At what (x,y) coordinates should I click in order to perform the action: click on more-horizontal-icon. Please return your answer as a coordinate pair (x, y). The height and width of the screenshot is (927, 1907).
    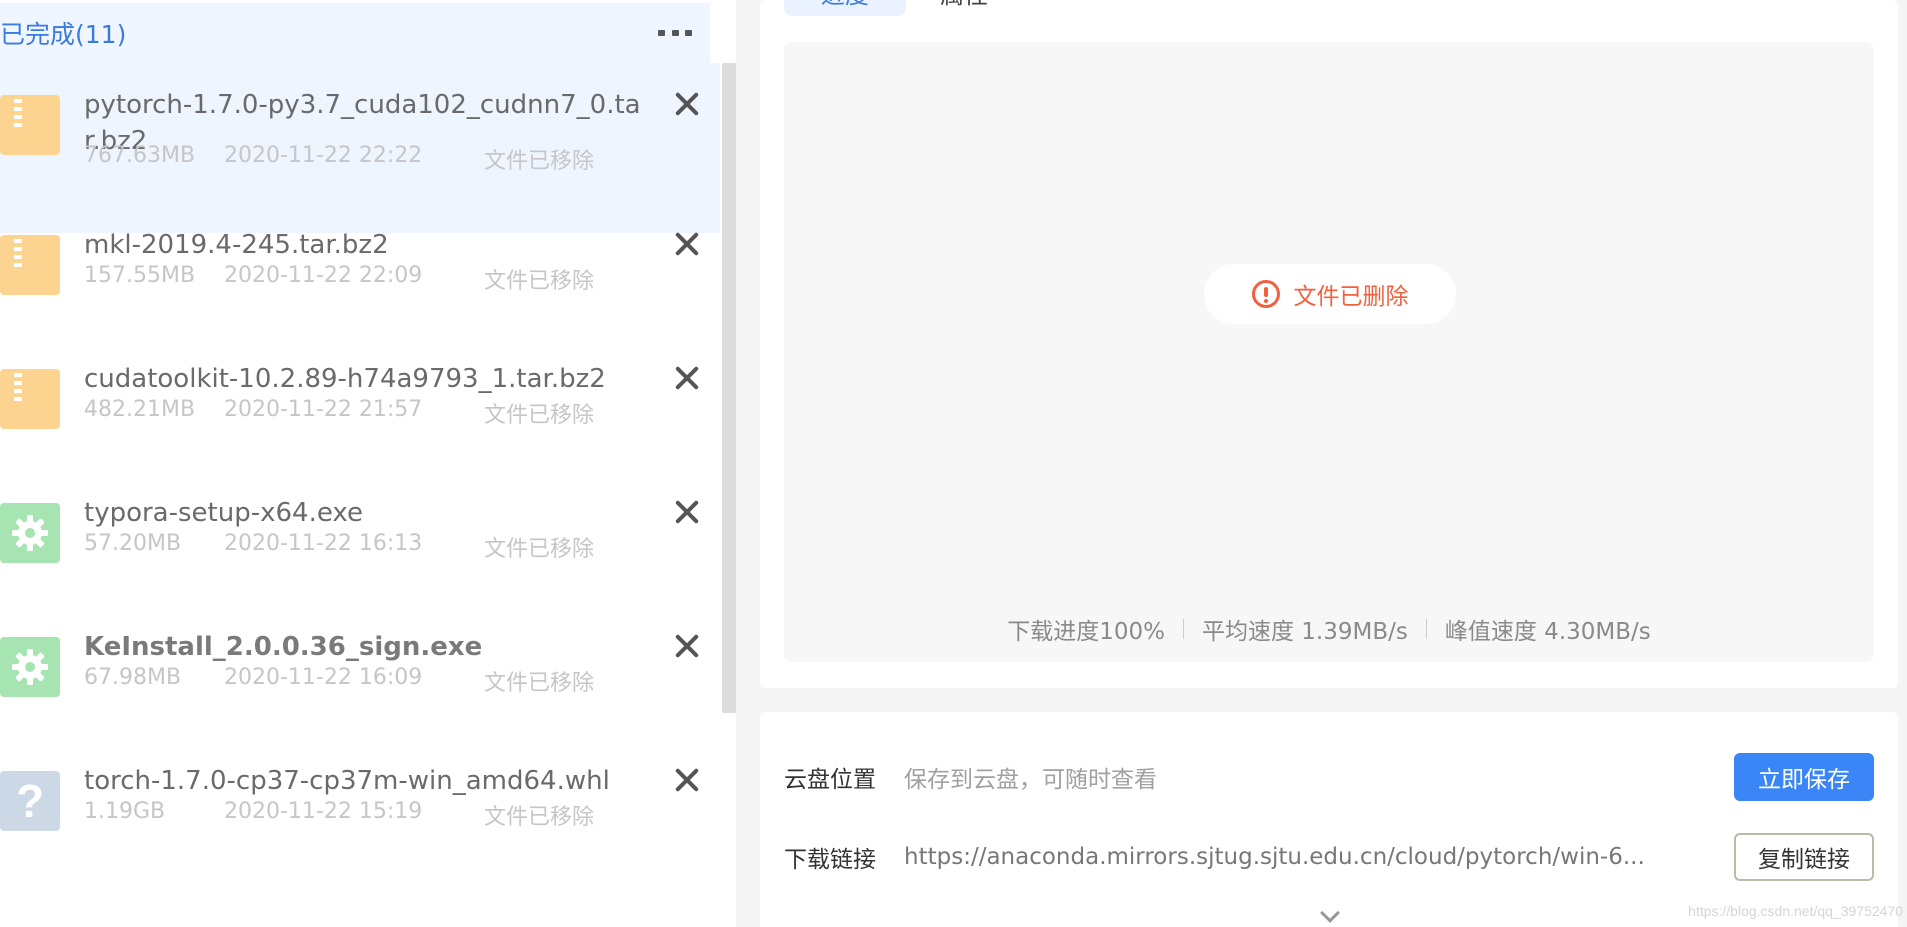
    Looking at the image, I should click on (675, 33).